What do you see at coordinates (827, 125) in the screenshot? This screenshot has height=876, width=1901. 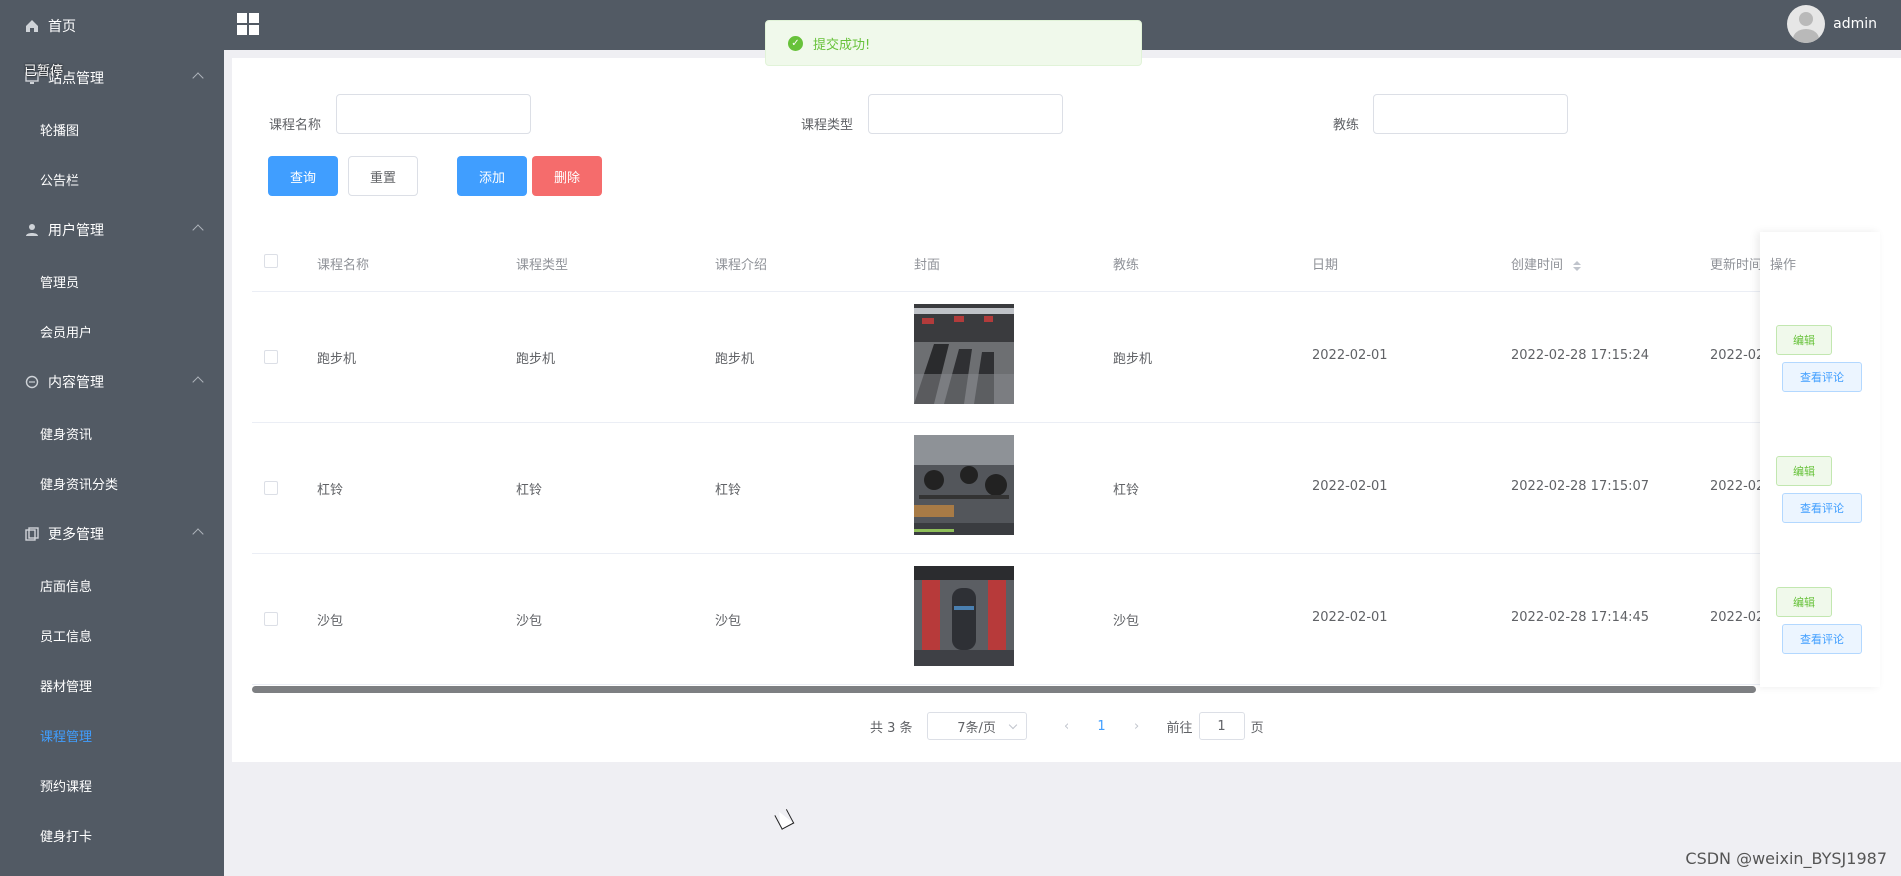 I see `course-type-label: 课程类型` at bounding box center [827, 125].